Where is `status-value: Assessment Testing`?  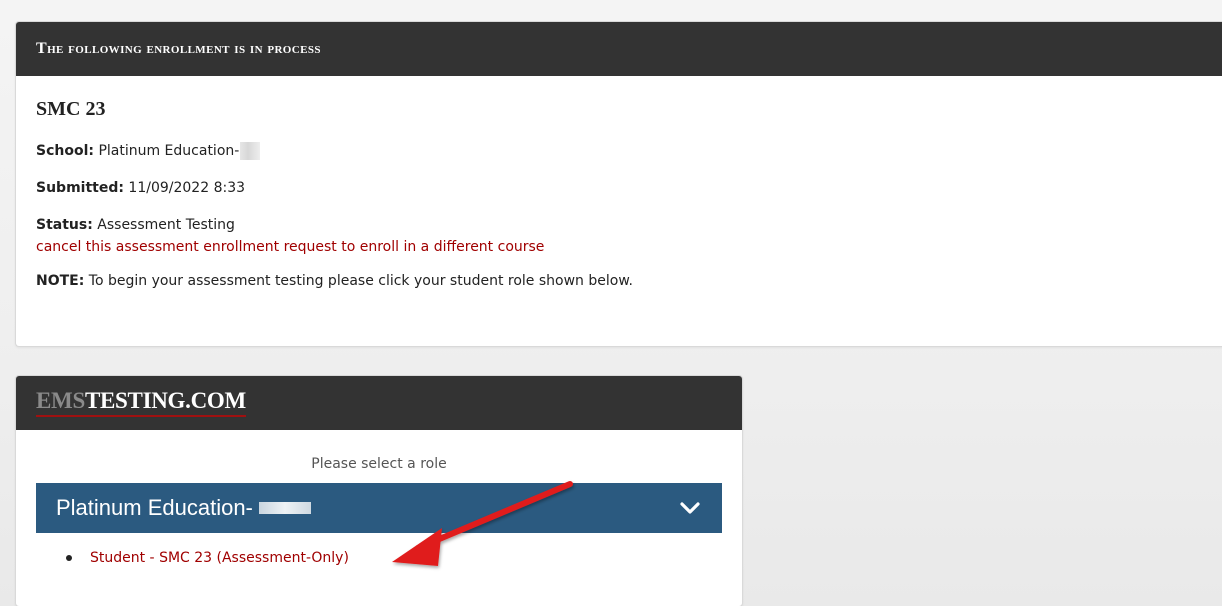 status-value: Assessment Testing is located at coordinates (166, 225).